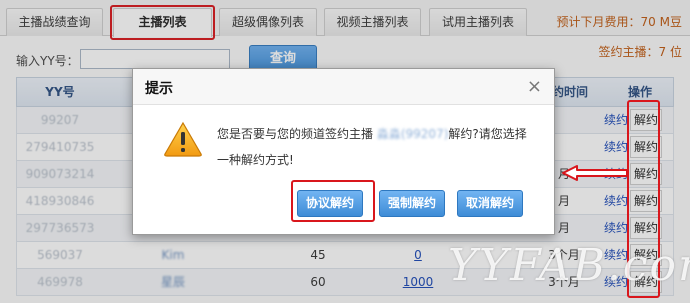 This screenshot has height=303, width=690. I want to click on cell-yy: 279410735, so click(60, 147).